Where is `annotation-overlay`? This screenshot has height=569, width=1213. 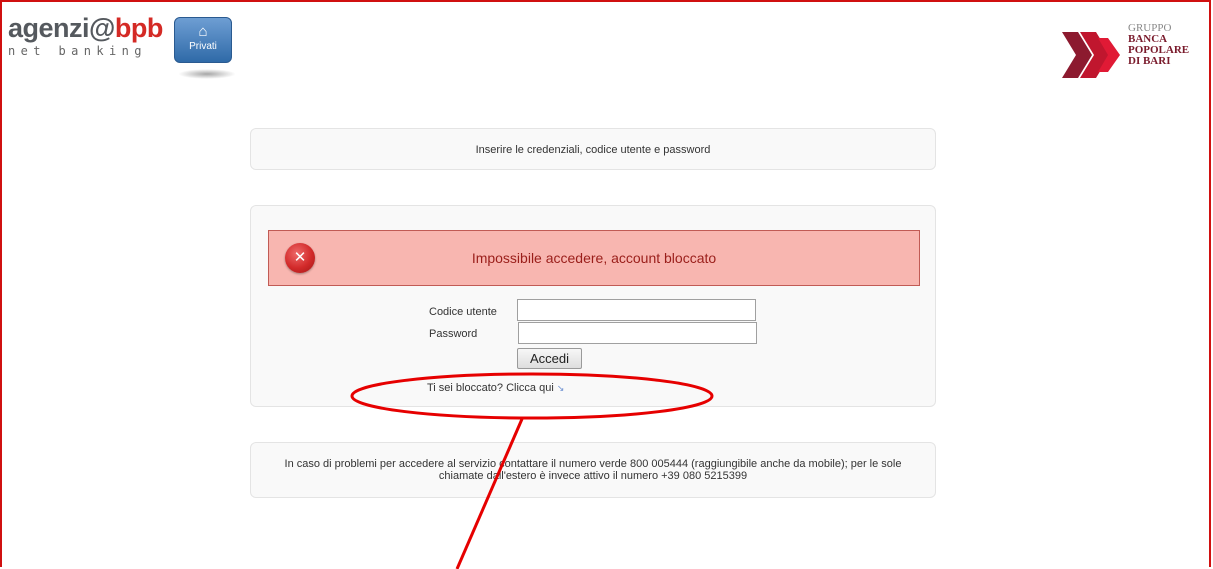 annotation-overlay is located at coordinates (532, 470).